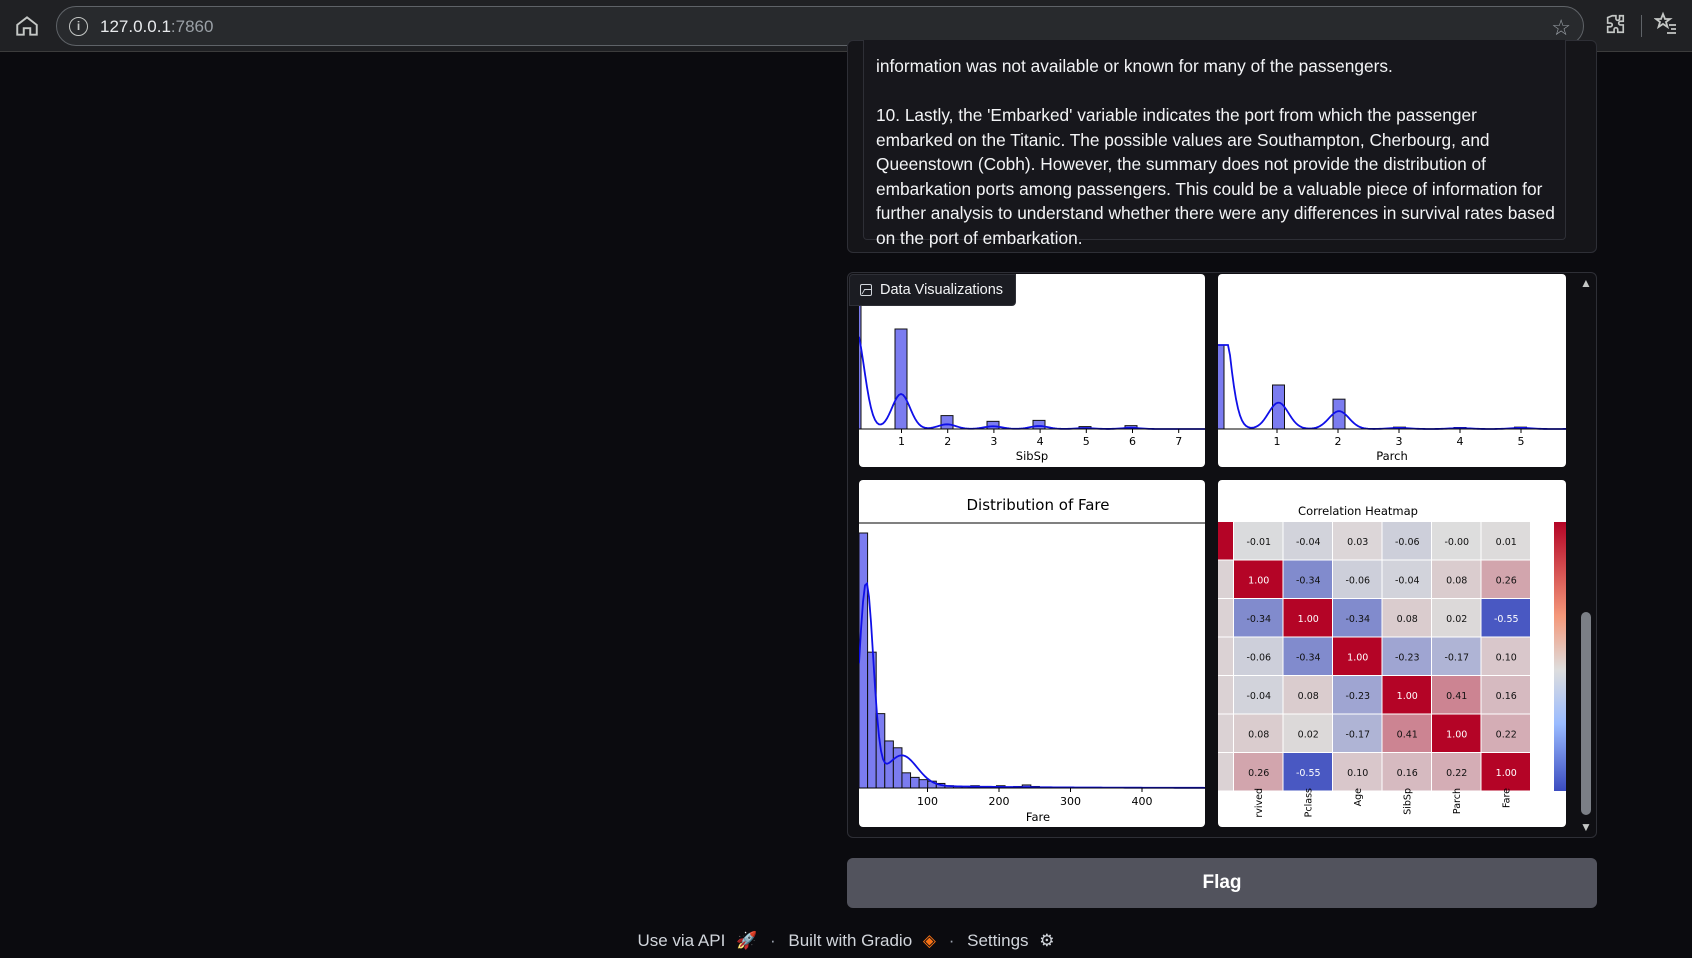  Describe the element at coordinates (1142, 801) in the screenshot. I see `x-tick-label: 400` at that location.